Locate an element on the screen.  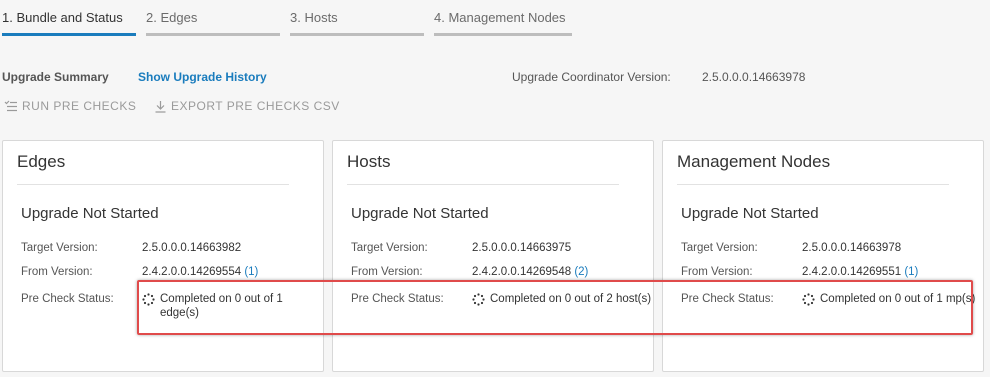
coordinator-version-value: 2.5.0.0.0.14663978 is located at coordinates (754, 77).